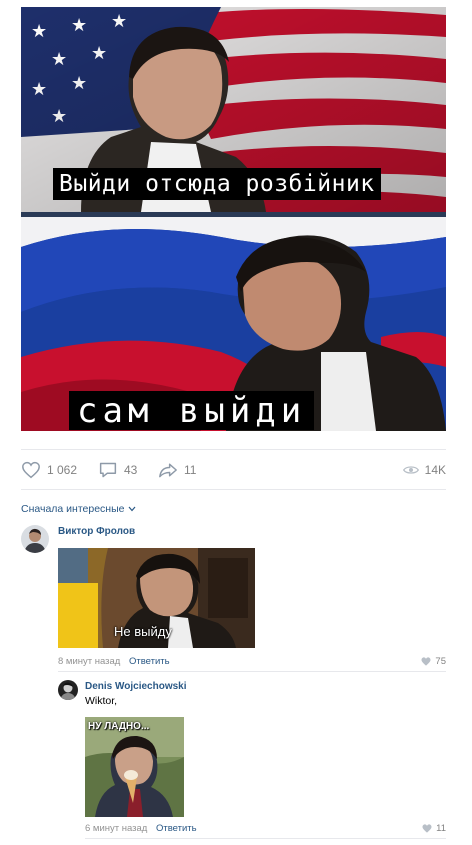  What do you see at coordinates (131, 509) in the screenshot?
I see `chevron-down-icon` at bounding box center [131, 509].